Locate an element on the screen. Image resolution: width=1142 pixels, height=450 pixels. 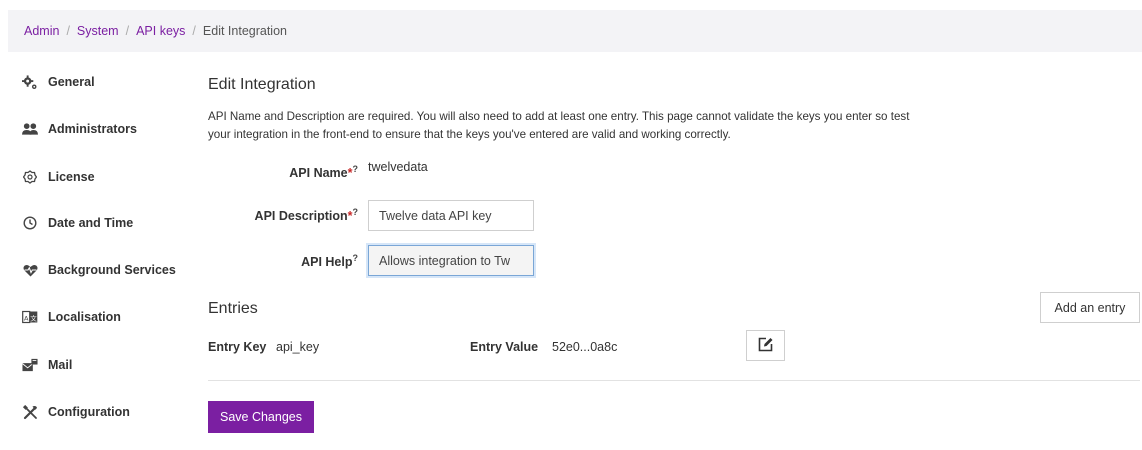
edit-icon is located at coordinates (765, 346).